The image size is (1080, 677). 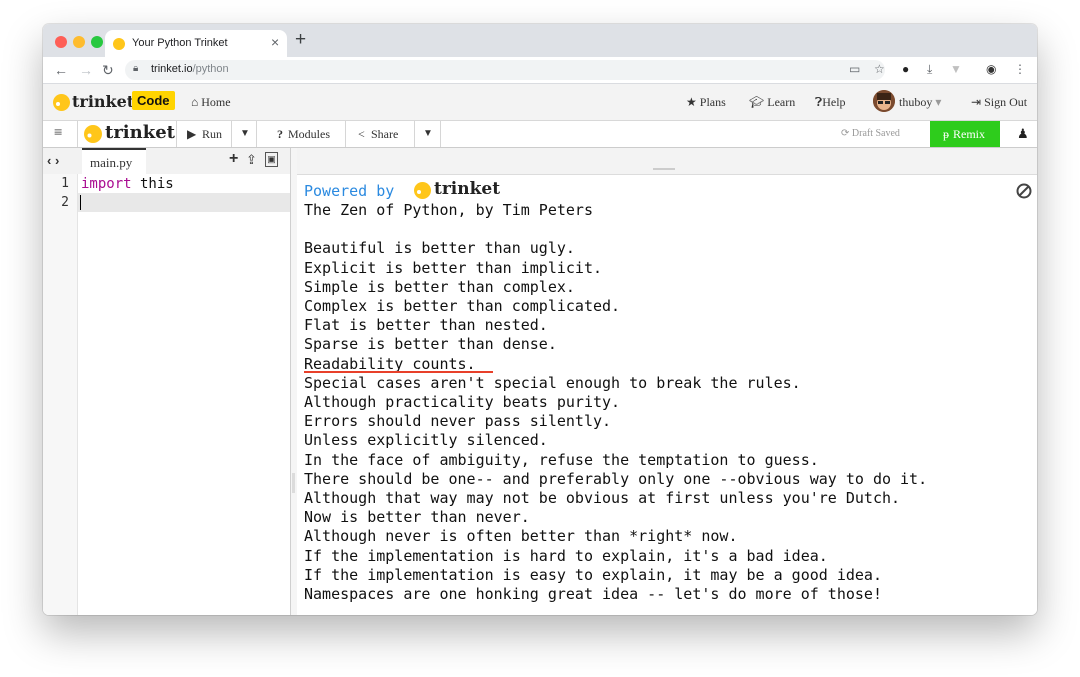 What do you see at coordinates (426, 325) in the screenshot?
I see `output-line: Flat is better than nested.` at bounding box center [426, 325].